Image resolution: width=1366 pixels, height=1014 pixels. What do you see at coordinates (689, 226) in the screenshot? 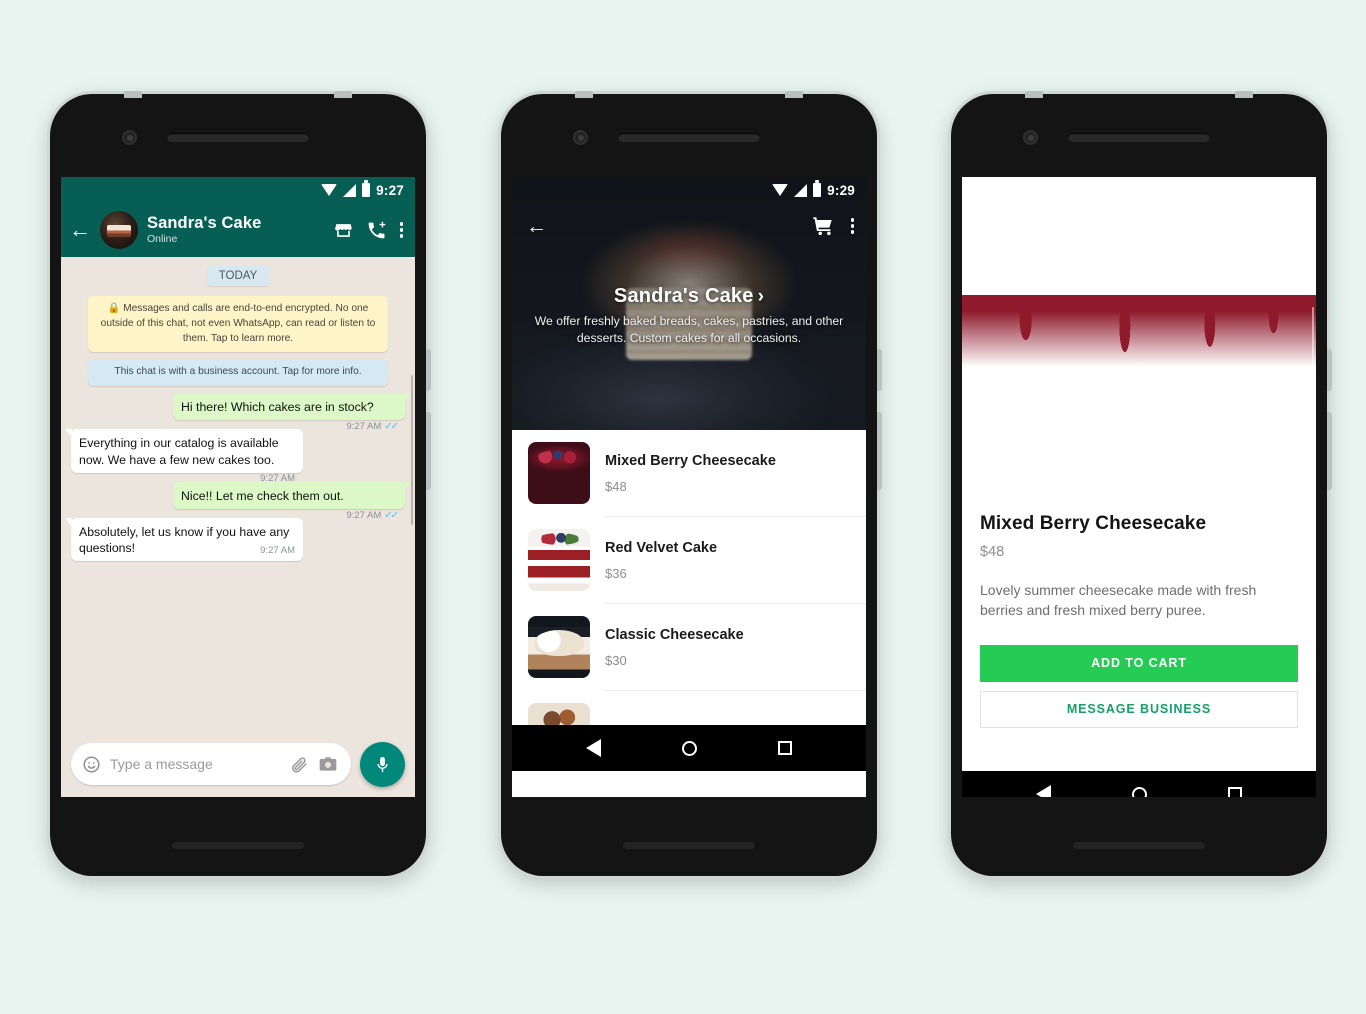
I see `catalog-top-bar: ←` at bounding box center [689, 226].